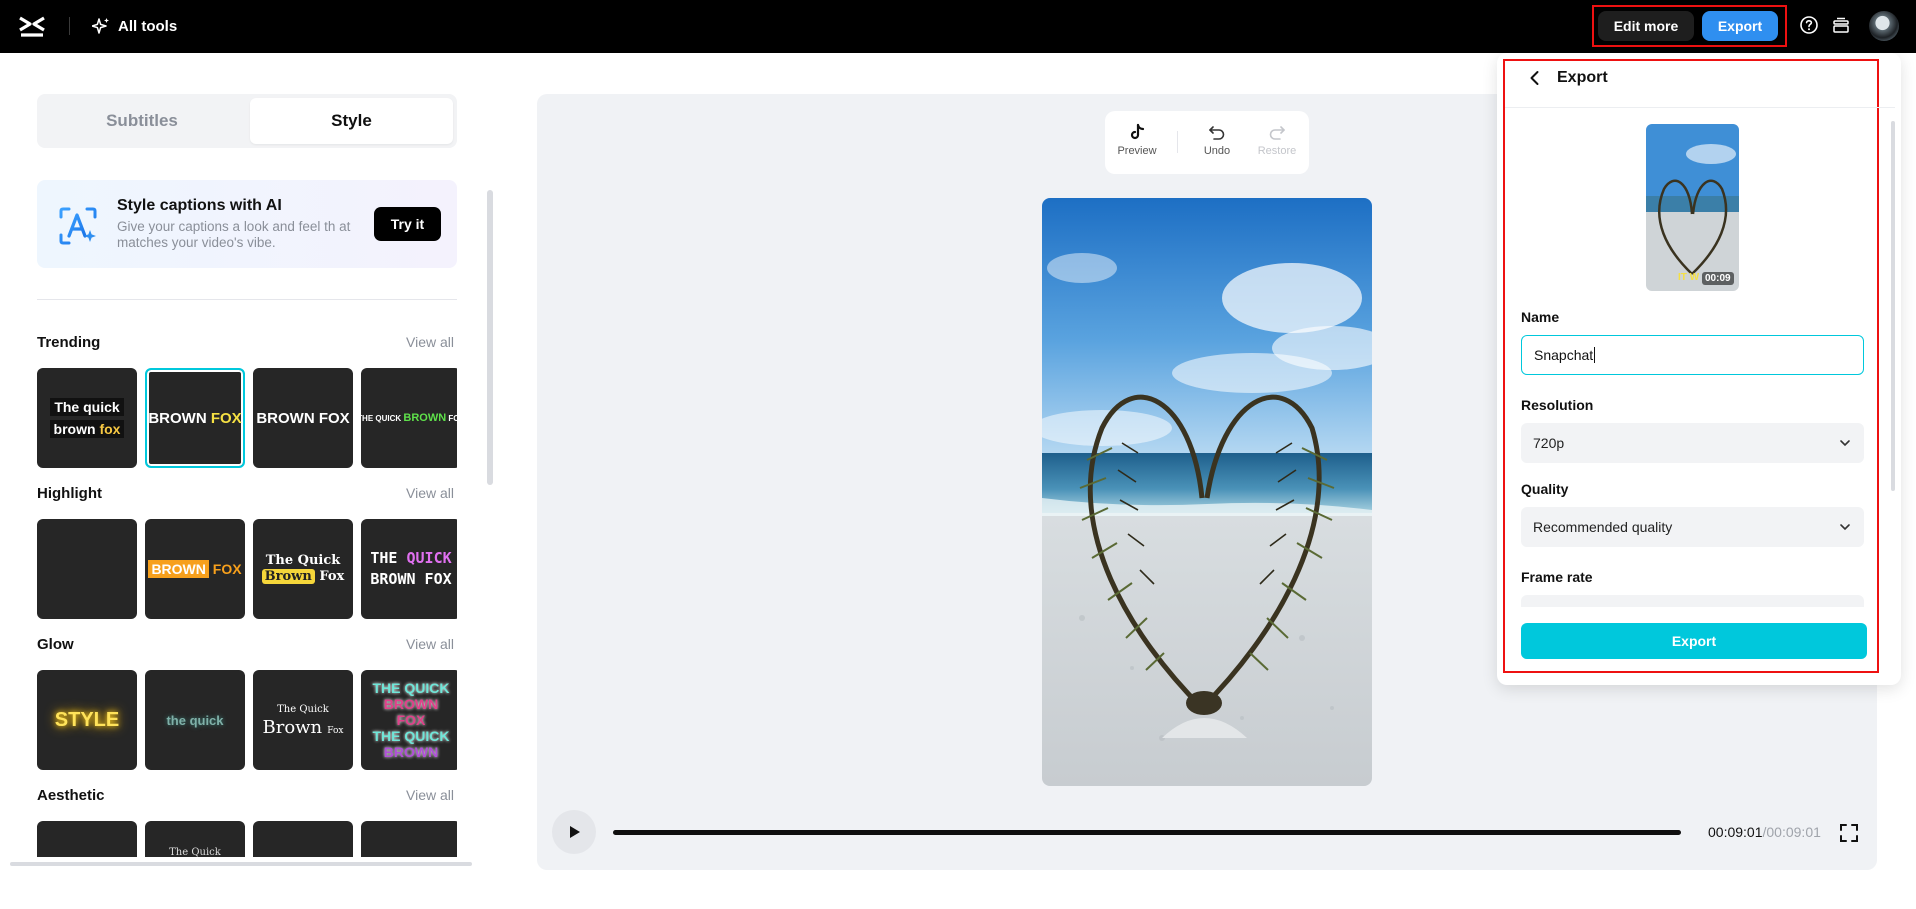 Image resolution: width=1916 pixels, height=909 pixels. What do you see at coordinates (195, 839) in the screenshot?
I see `style-tile: The Quick` at bounding box center [195, 839].